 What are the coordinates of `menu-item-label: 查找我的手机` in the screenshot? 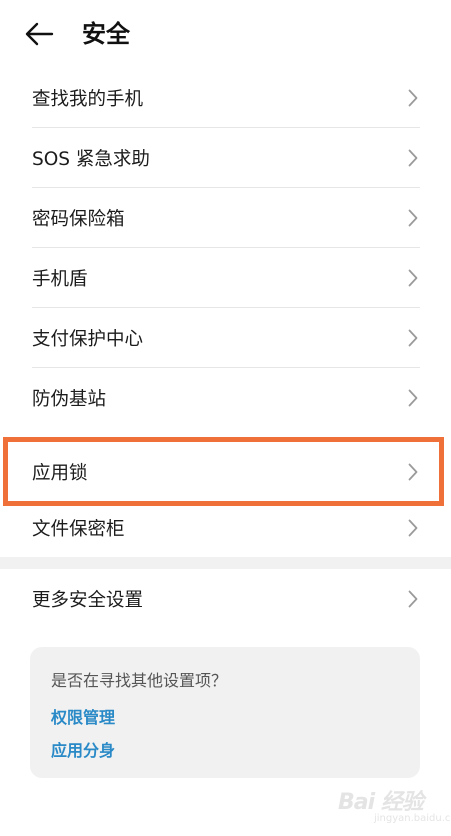 It's located at (88, 99).